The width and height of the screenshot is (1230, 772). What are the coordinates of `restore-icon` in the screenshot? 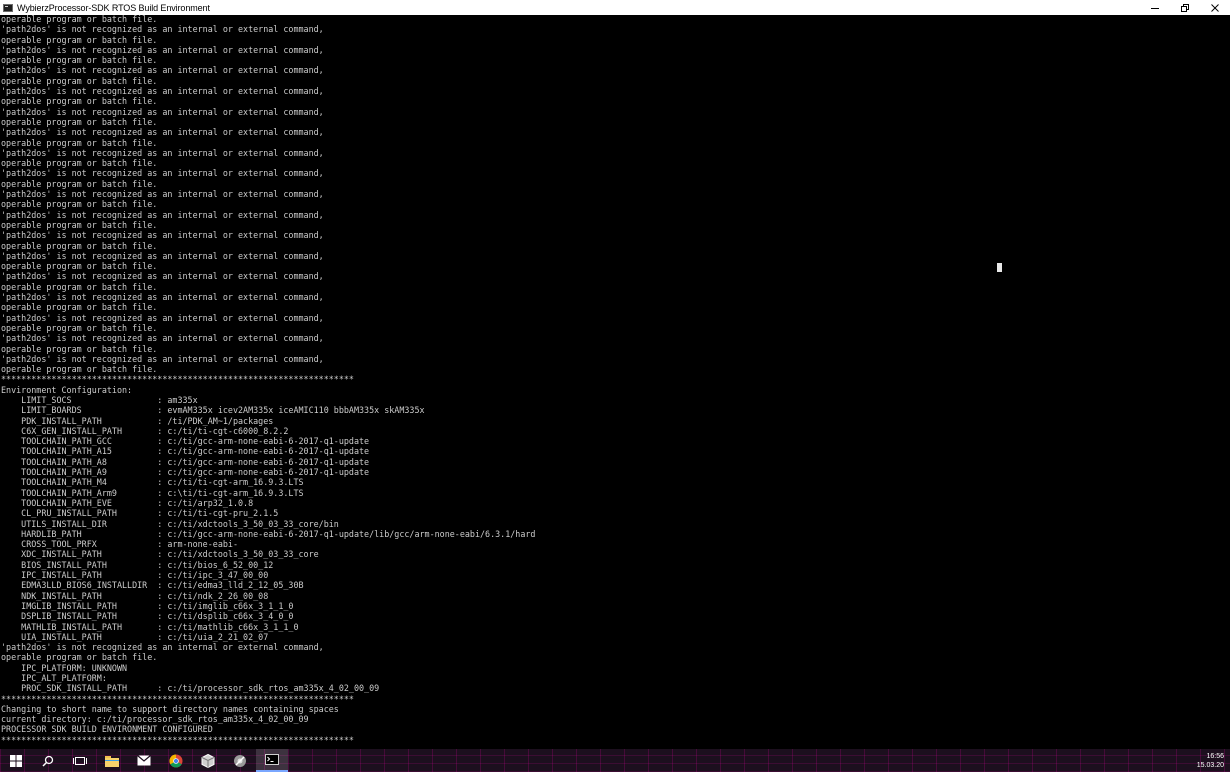 It's located at (1185, 7).